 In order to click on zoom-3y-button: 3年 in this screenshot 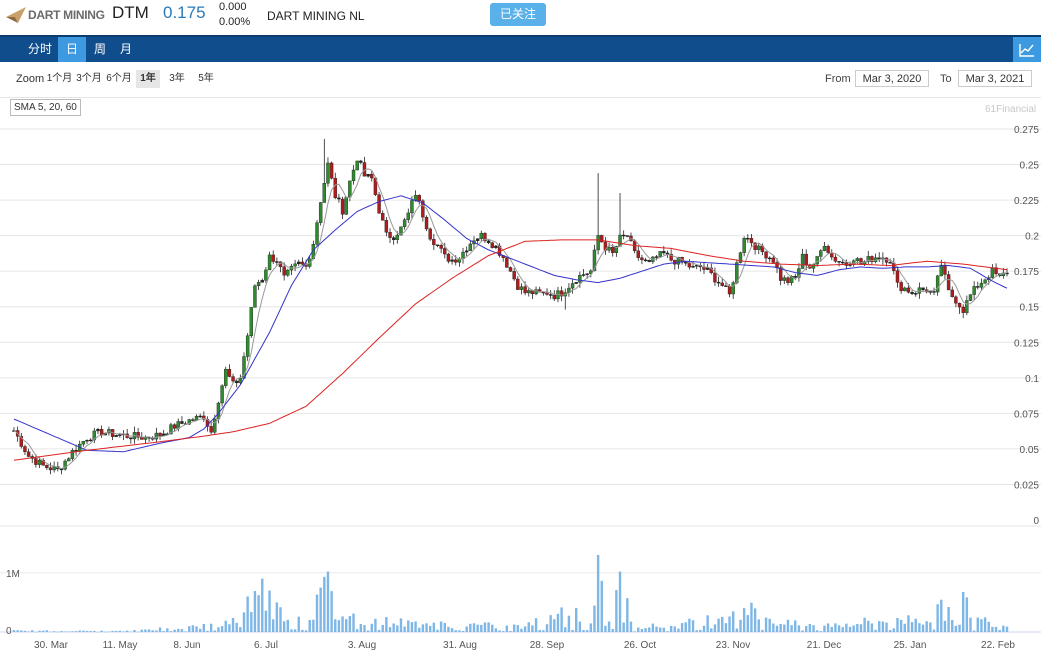, I will do `click(177, 79)`.